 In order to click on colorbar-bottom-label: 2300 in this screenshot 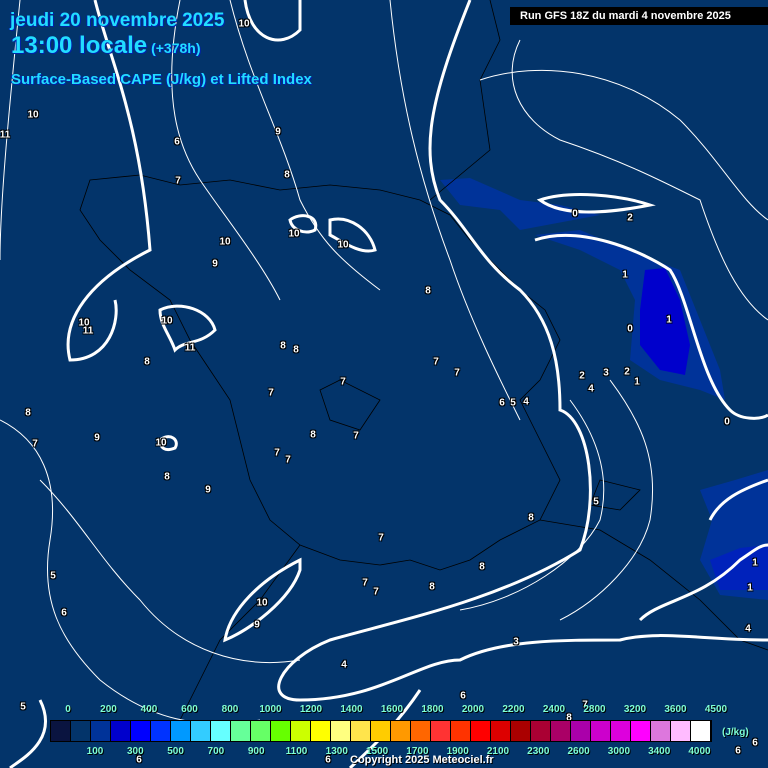, I will do `click(538, 751)`.